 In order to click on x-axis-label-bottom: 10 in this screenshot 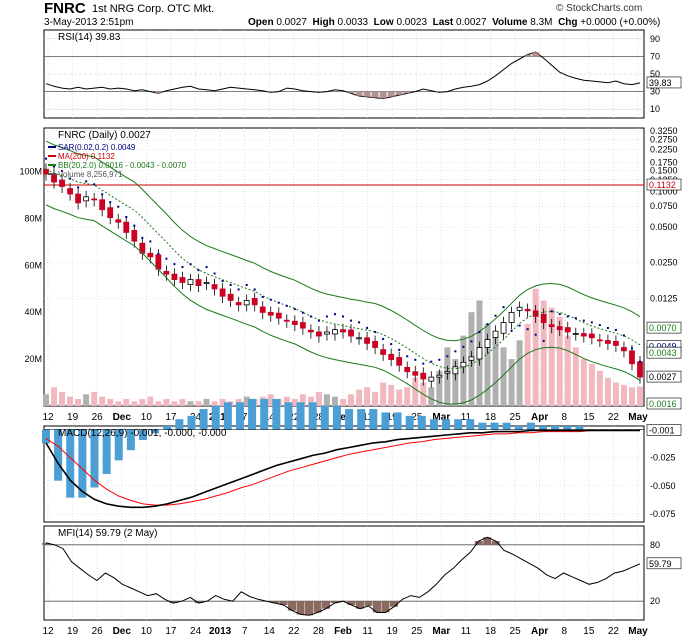, I will do `click(147, 631)`.